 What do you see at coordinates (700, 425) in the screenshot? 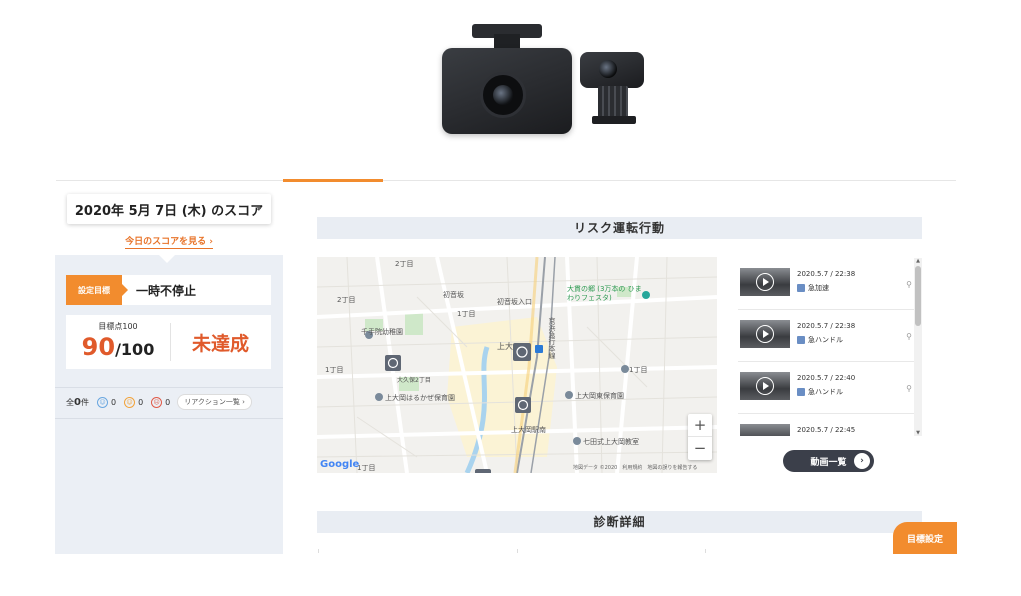
I see `zoom-in-button: +` at bounding box center [700, 425].